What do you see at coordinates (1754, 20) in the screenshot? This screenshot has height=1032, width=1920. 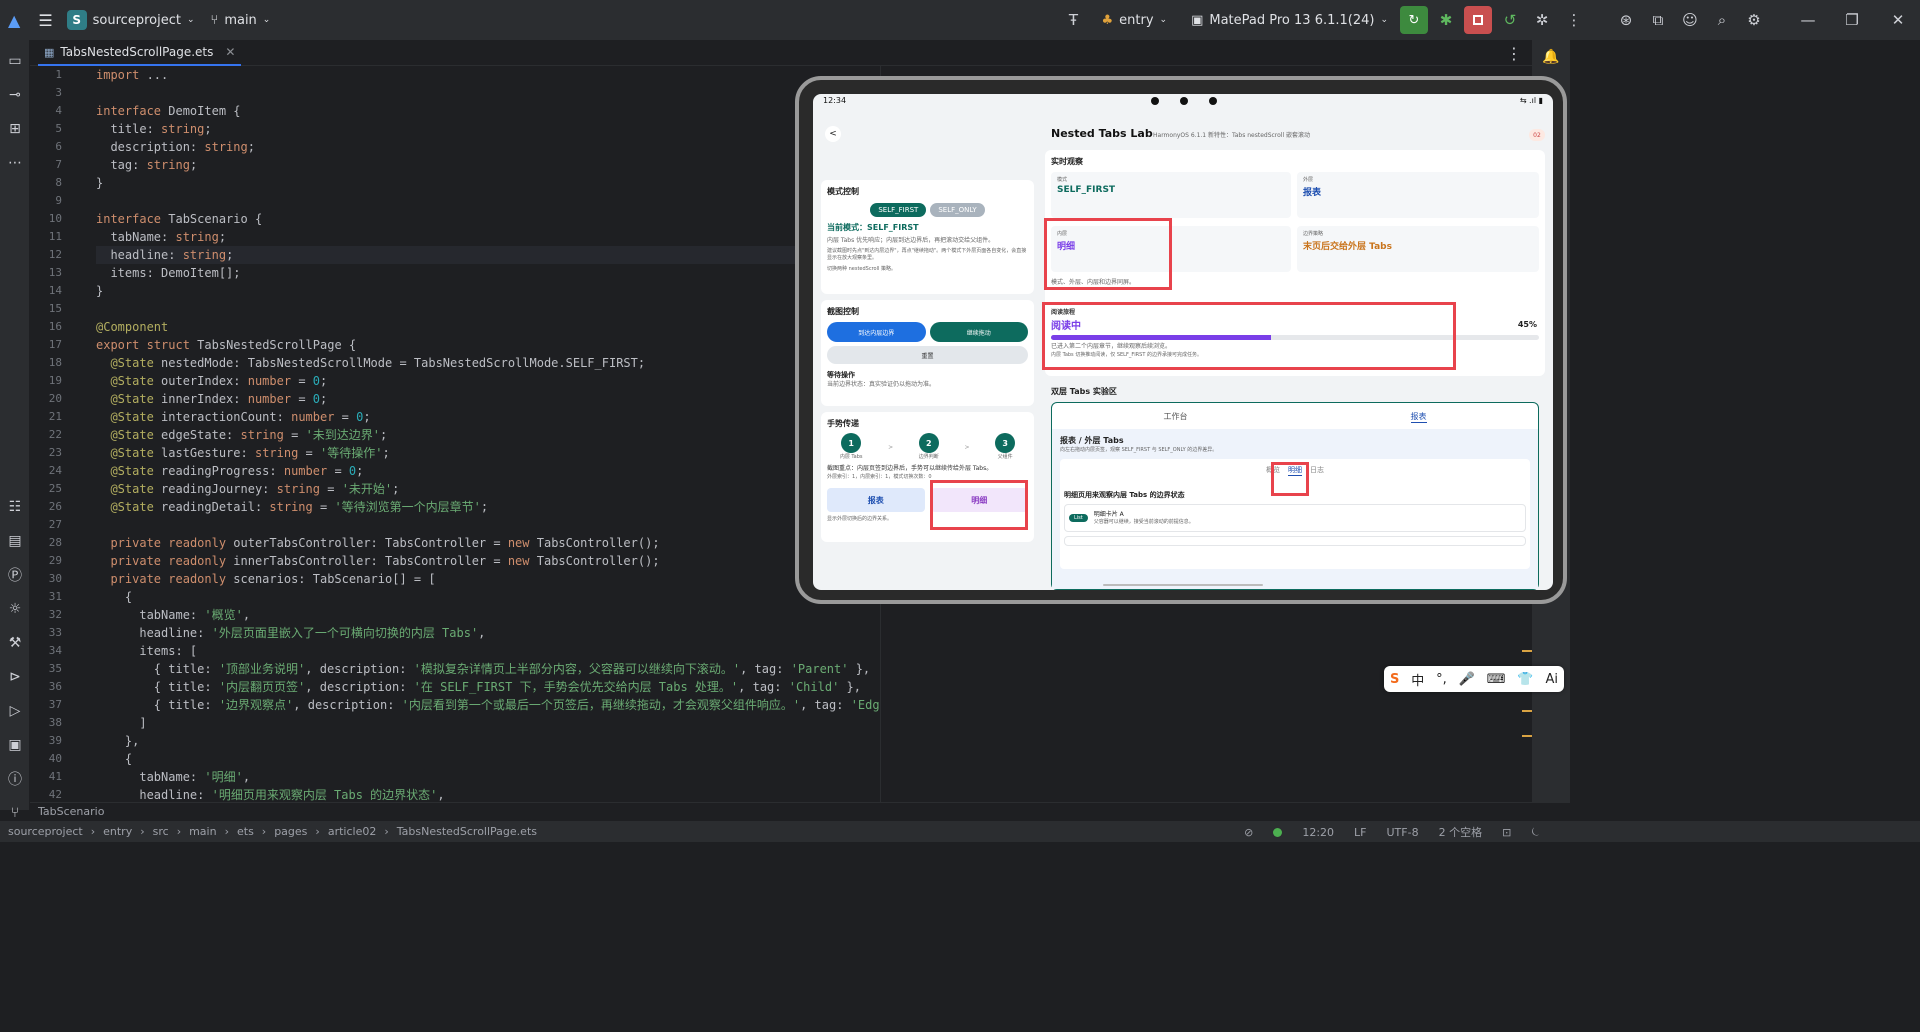 I see `settings-gear-icon: ⚙` at bounding box center [1754, 20].